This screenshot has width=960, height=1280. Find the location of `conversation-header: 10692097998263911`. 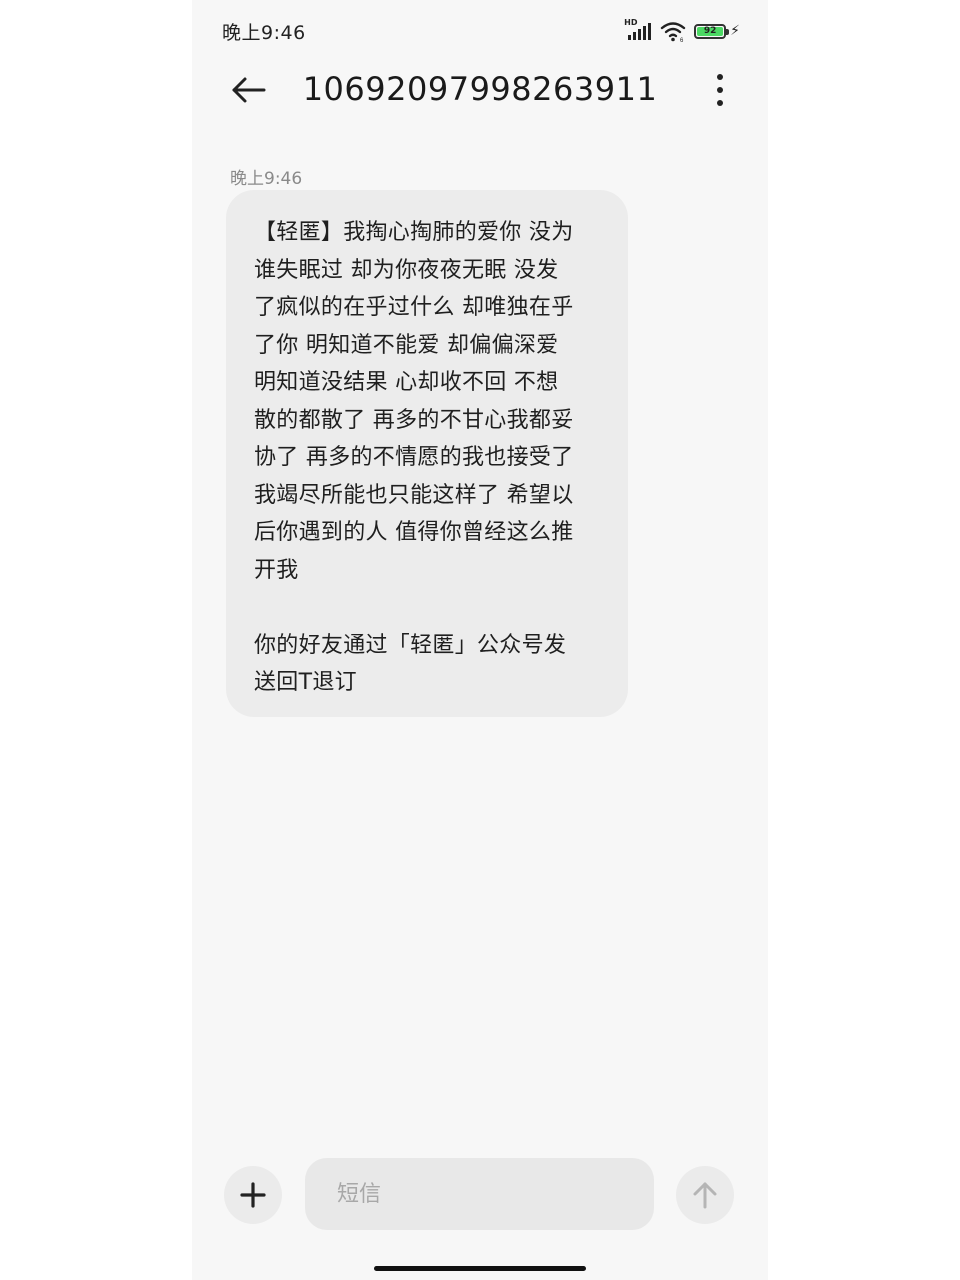

conversation-header: 10692097998263911 is located at coordinates (480, 90).